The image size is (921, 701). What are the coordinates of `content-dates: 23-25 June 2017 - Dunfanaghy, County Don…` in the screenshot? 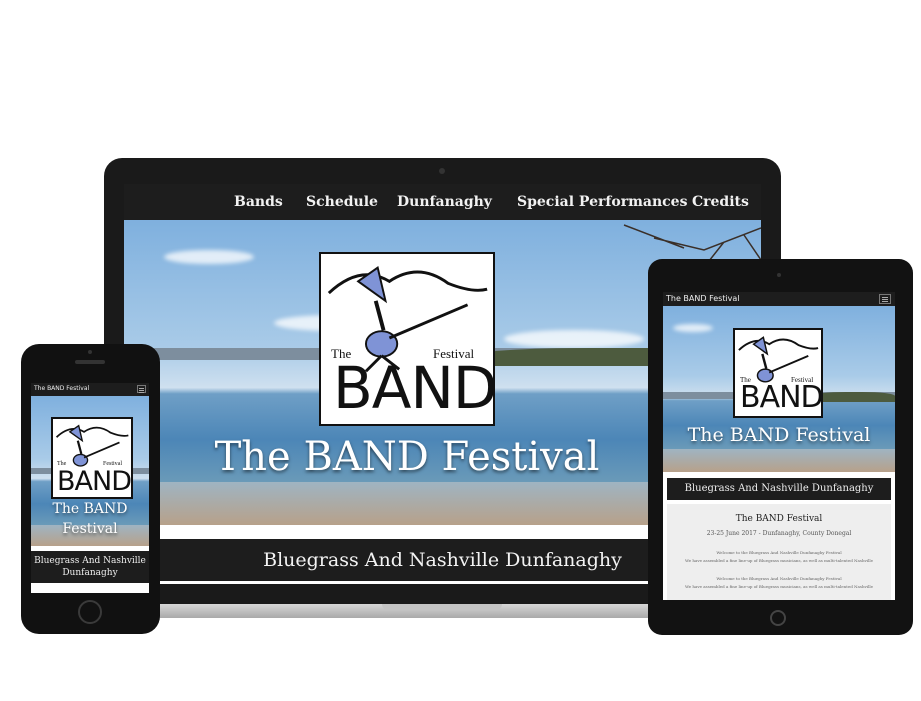 It's located at (779, 533).